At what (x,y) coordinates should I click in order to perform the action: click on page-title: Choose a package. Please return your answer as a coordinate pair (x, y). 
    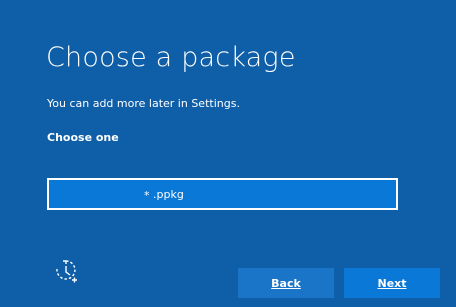
    Looking at the image, I should click on (171, 57).